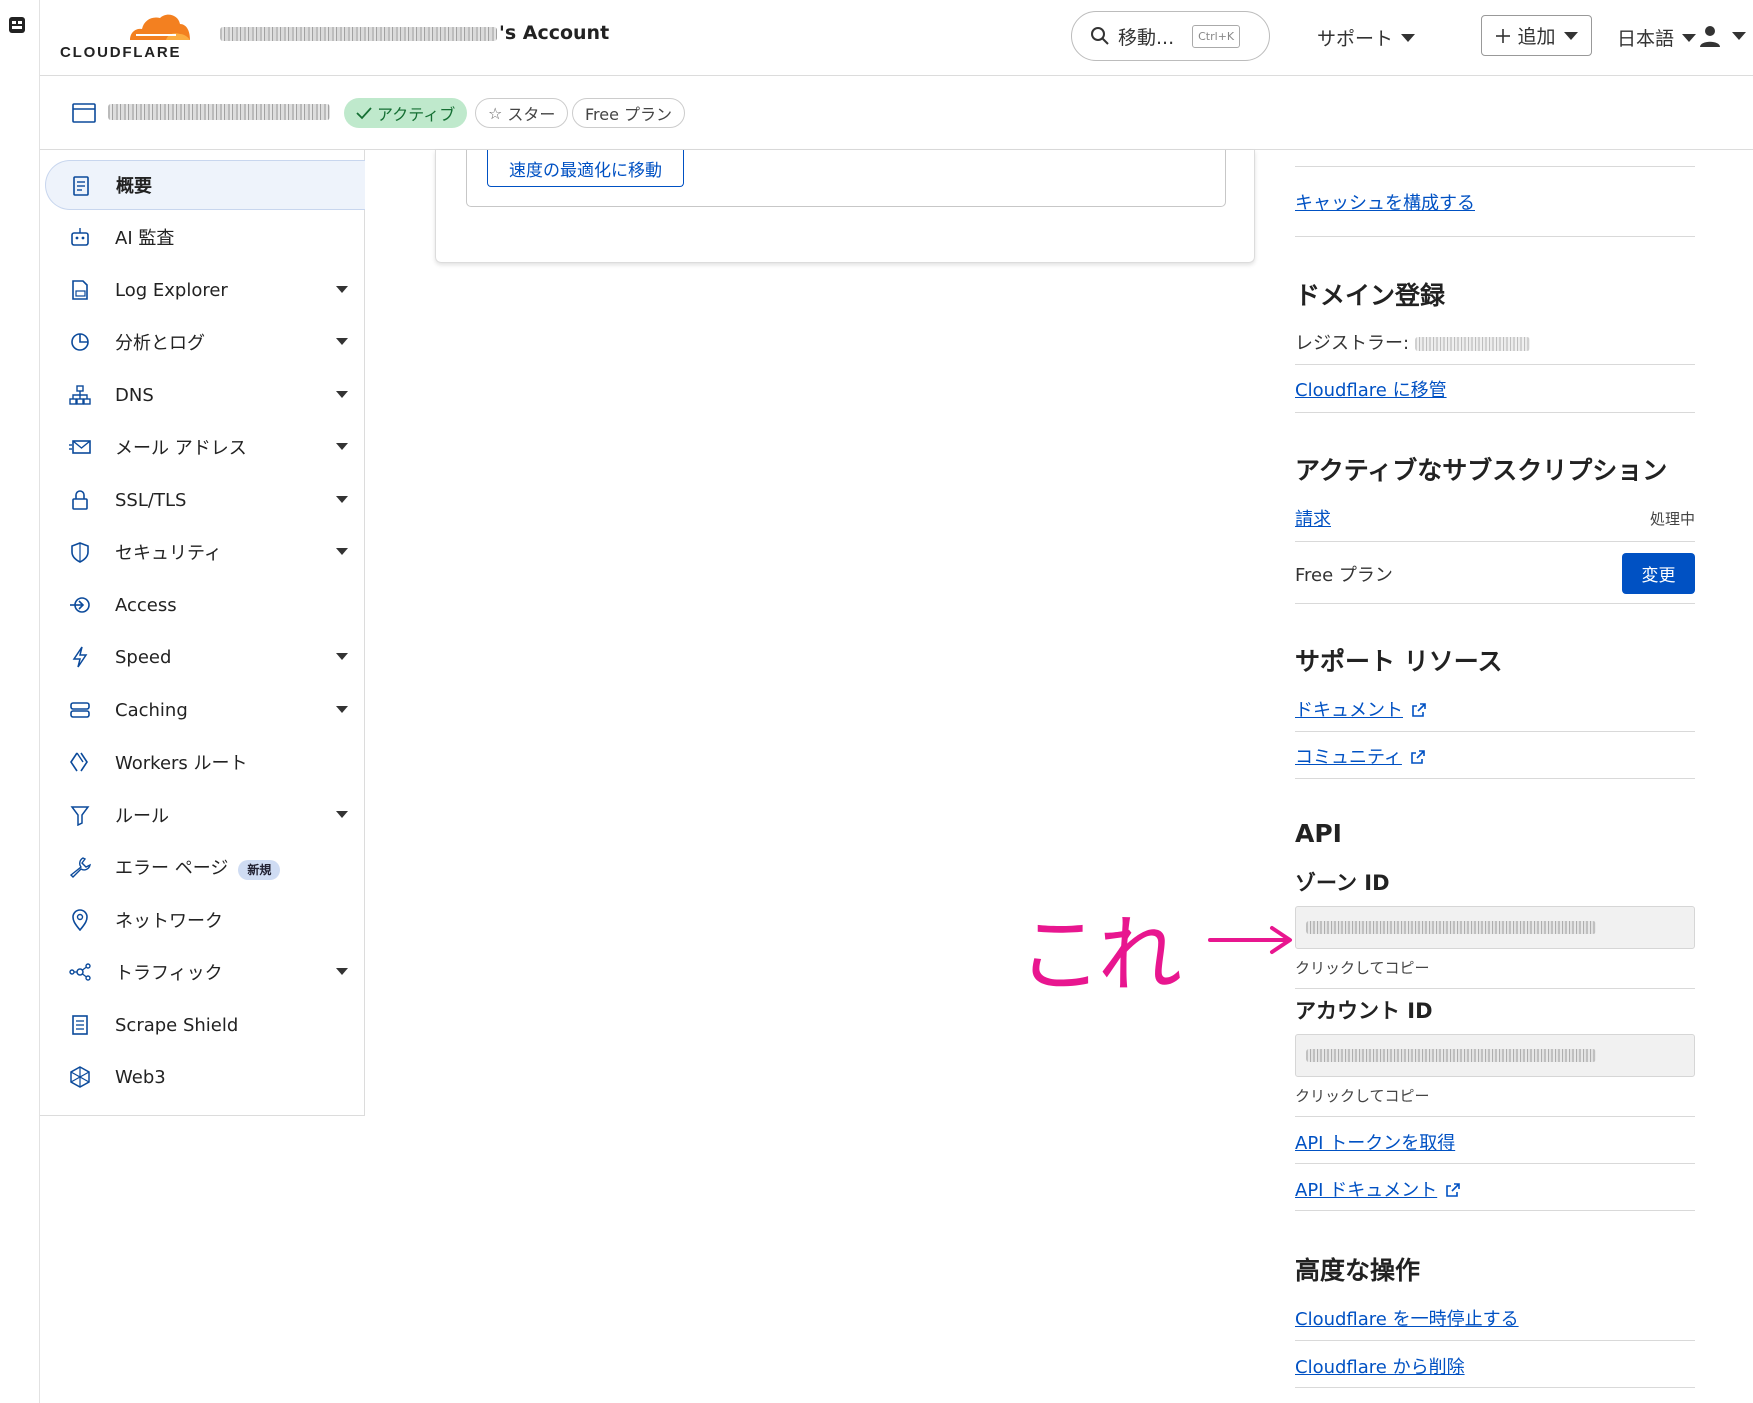 The width and height of the screenshot is (1753, 1403). Describe the element at coordinates (205, 290) in the screenshot. I see `sidebar-item-log-explorer: Log Explorer` at that location.